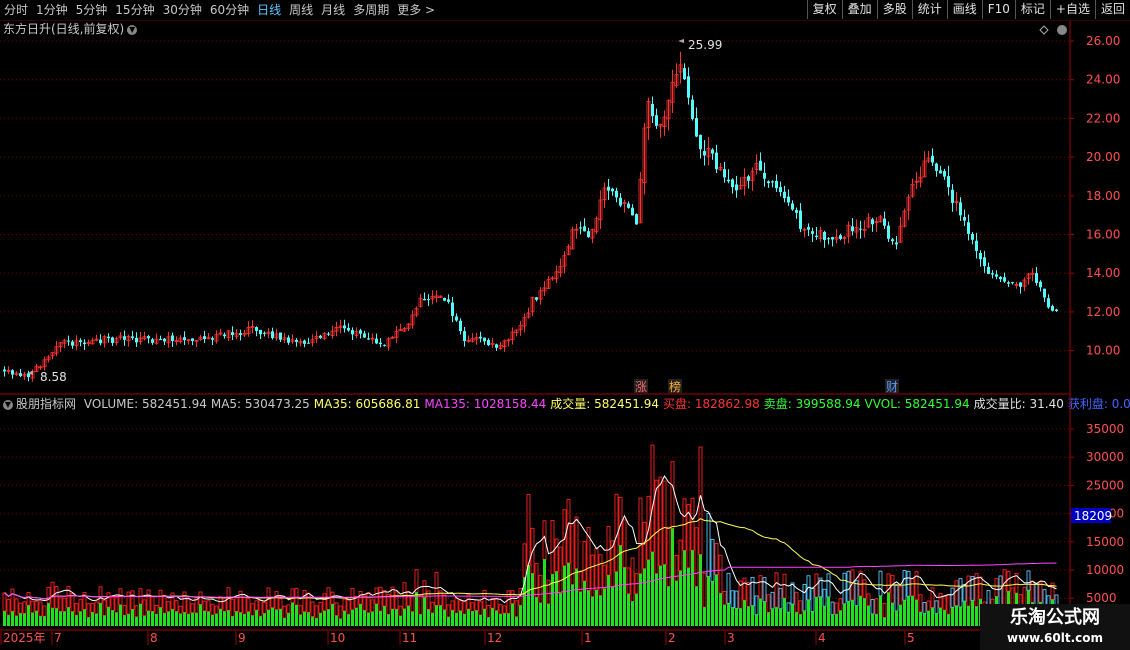 The width and height of the screenshot is (1130, 650). Describe the element at coordinates (1105, 457) in the screenshot. I see `volume-tick-label: 30000` at that location.